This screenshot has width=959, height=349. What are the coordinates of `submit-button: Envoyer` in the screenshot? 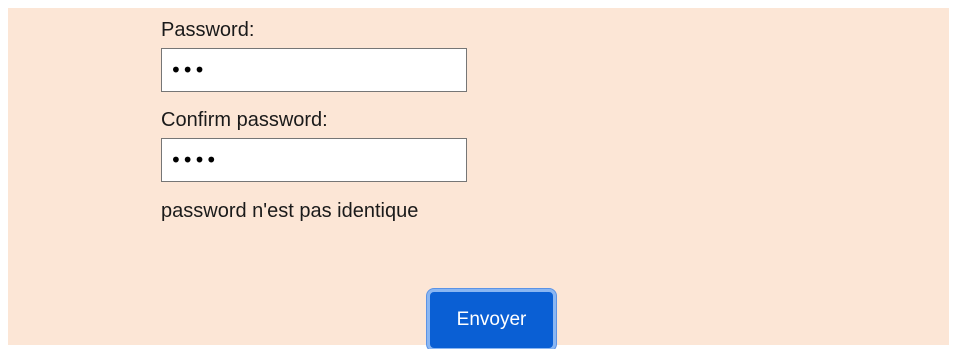 It's located at (491, 319).